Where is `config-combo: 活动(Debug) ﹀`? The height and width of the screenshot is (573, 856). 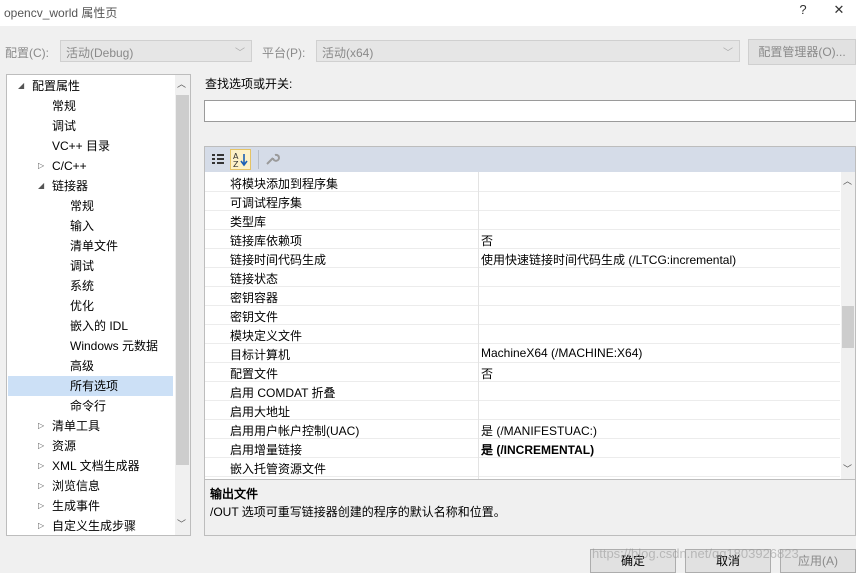
config-combo: 活动(Debug) ﹀ is located at coordinates (156, 51).